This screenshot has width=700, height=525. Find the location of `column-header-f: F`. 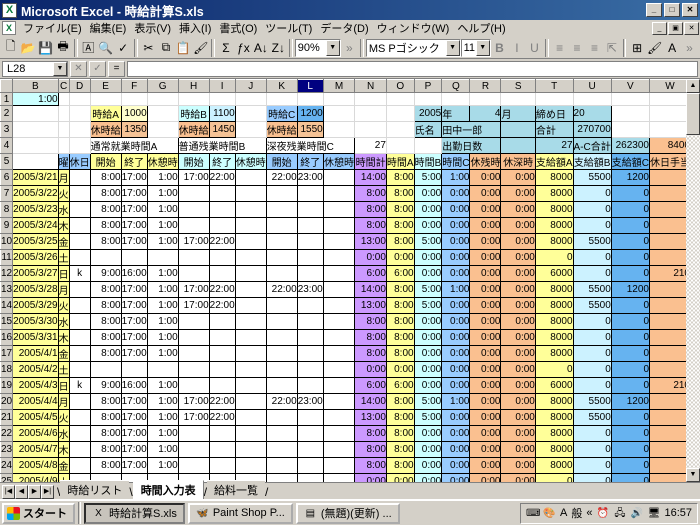

column-header-f: F is located at coordinates (134, 86).